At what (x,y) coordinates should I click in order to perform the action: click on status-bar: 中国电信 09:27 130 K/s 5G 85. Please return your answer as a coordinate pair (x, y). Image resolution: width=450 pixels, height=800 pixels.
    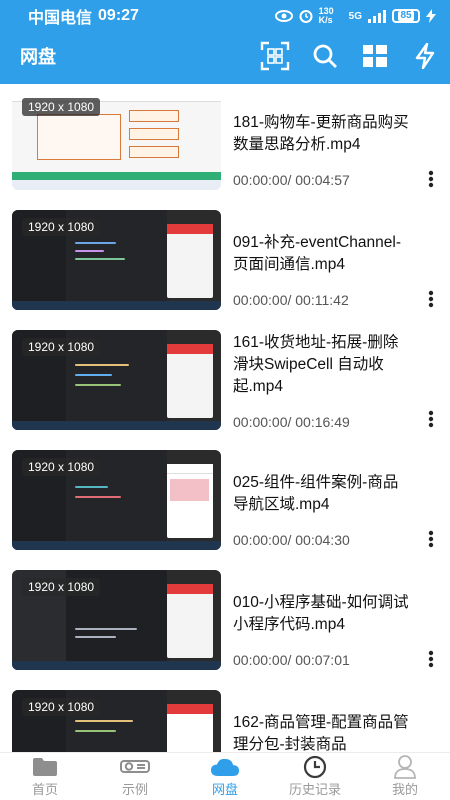
    Looking at the image, I should click on (225, 16).